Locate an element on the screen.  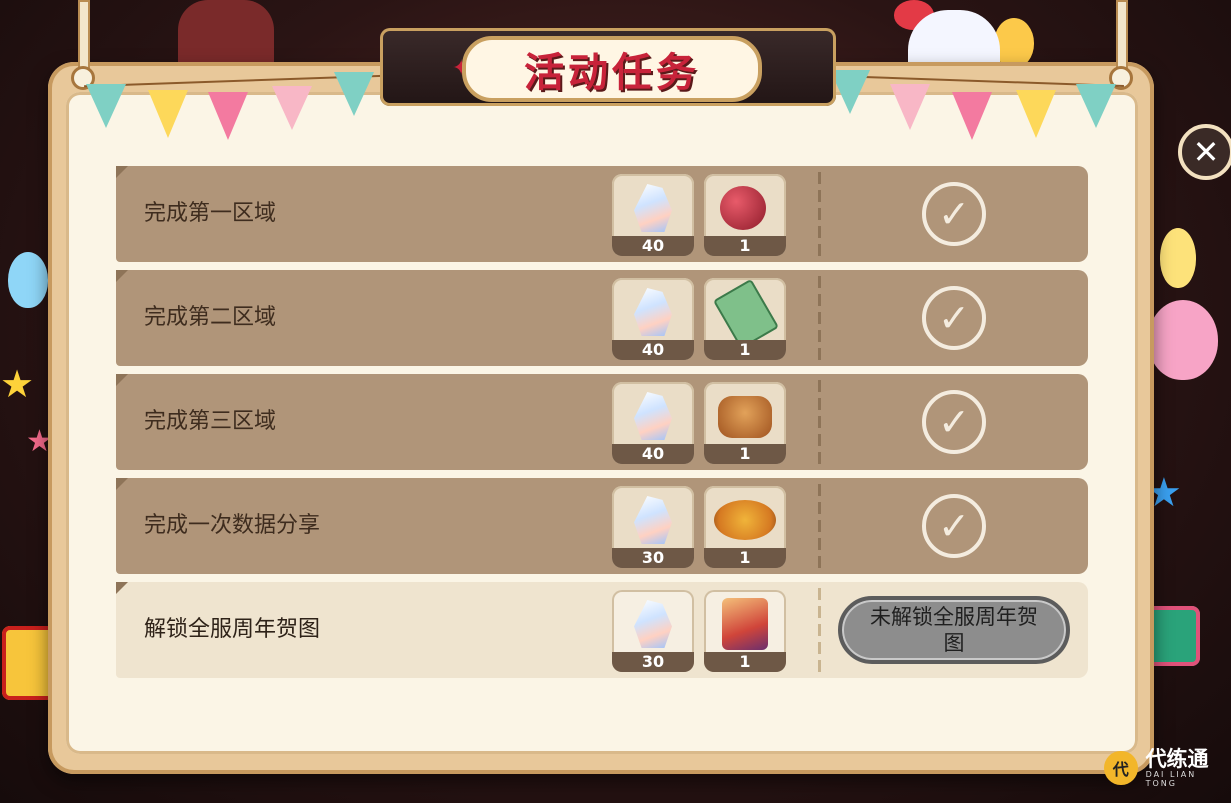
balloon-blue-left is located at coordinates (28, 280).